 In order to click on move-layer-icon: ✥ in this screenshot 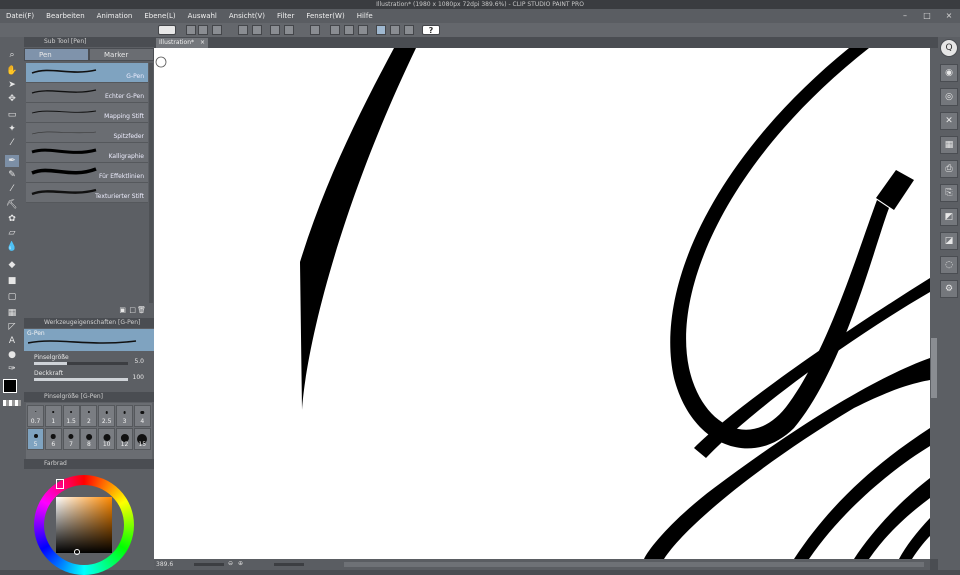, I will do `click(12, 99)`.